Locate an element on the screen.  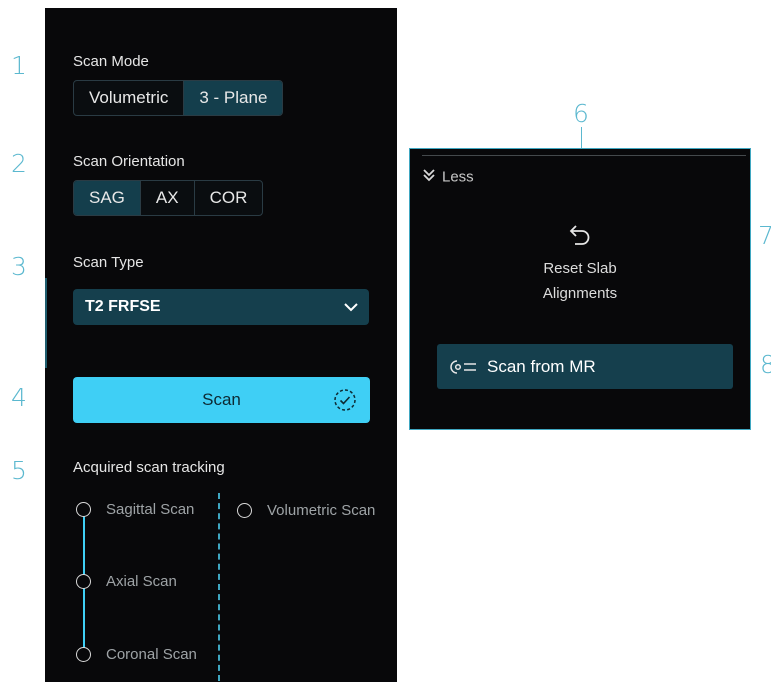
acquired-scan-tracking-label: Acquired scan tracking is located at coordinates (149, 467).